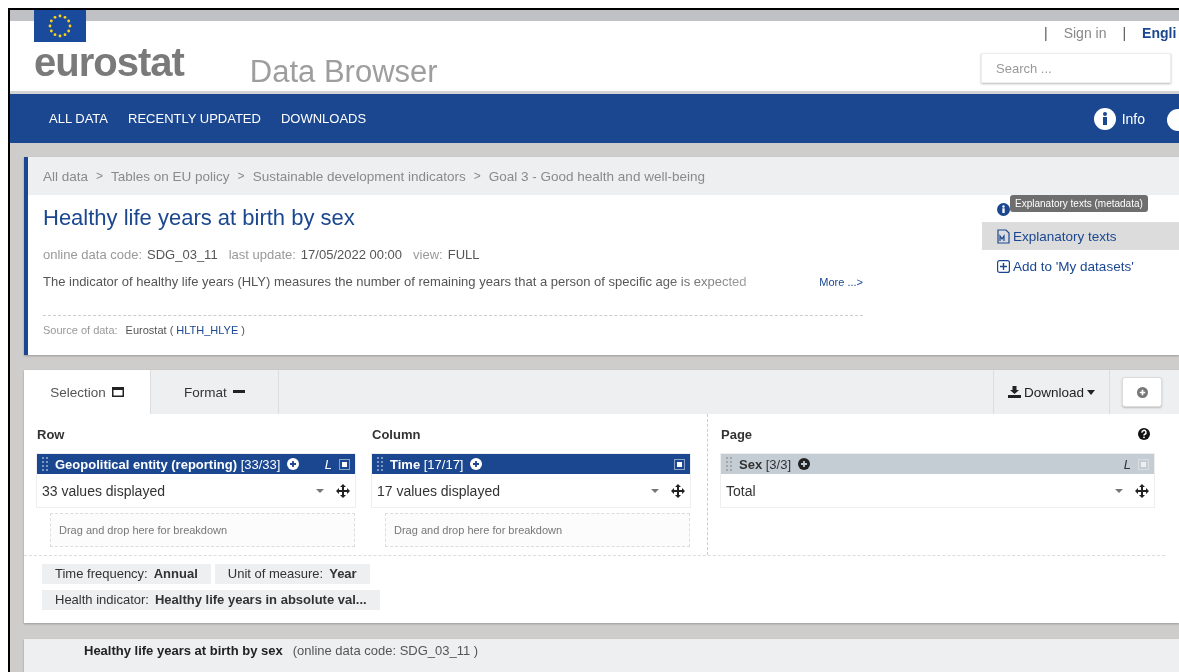  I want to click on value-selector: Total, so click(937, 490).